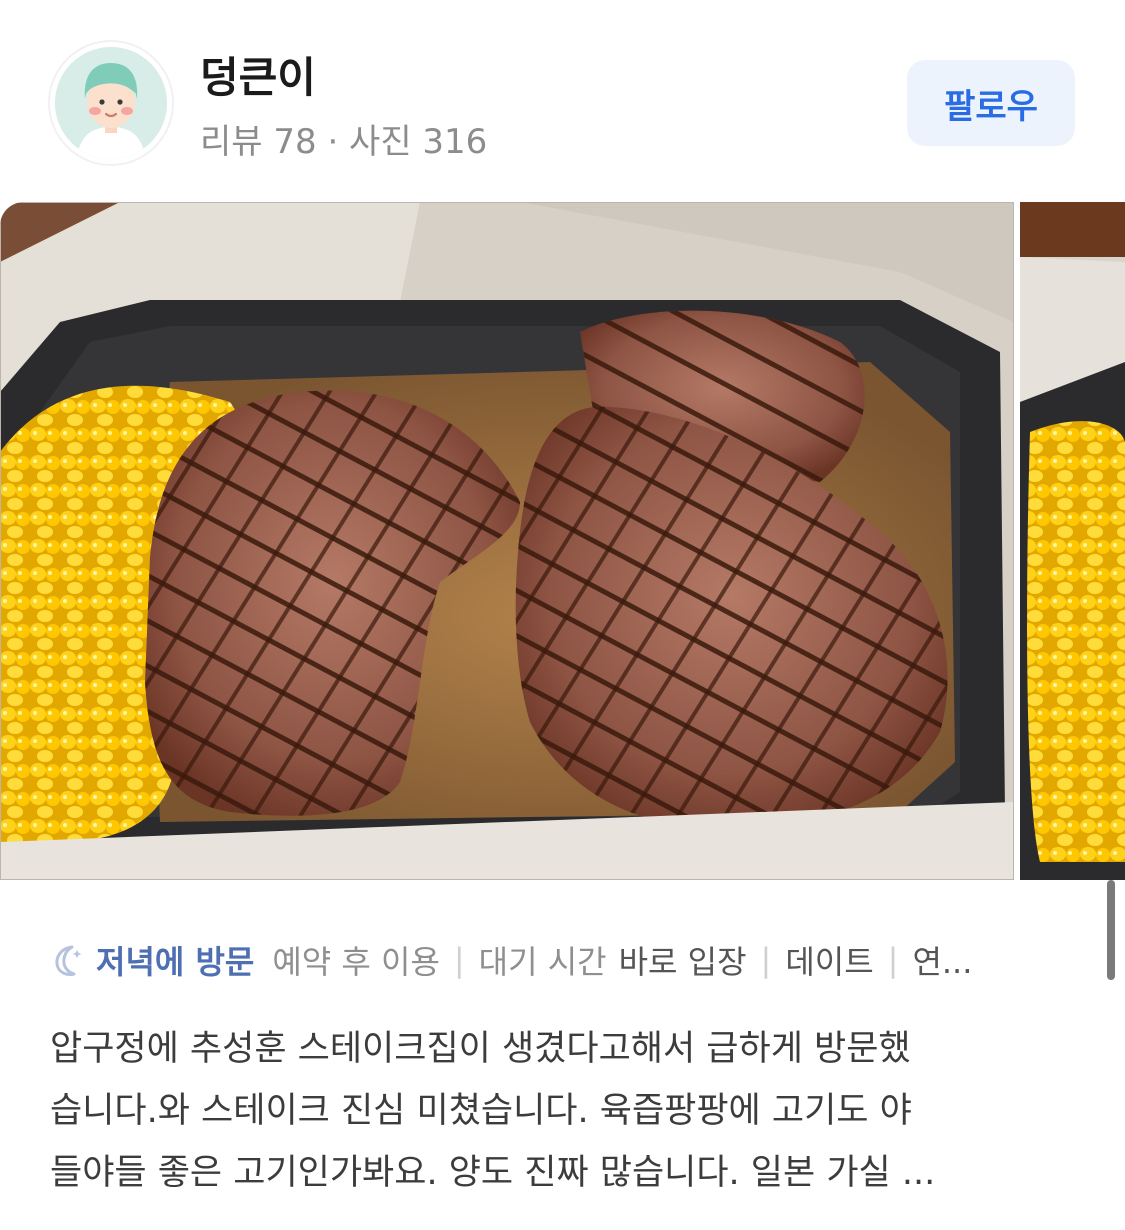 The height and width of the screenshot is (1230, 1125). Describe the element at coordinates (829, 962) in the screenshot. I see `purpose-tag: 데이트` at that location.